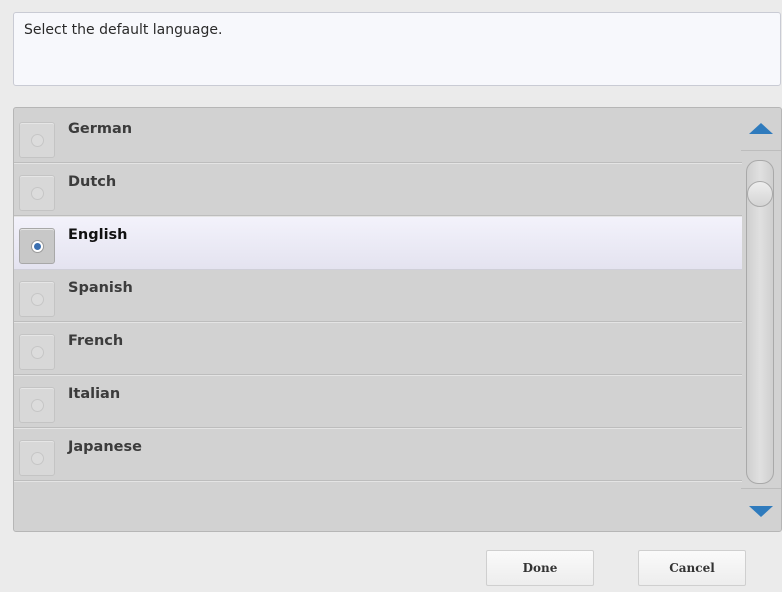 This screenshot has height=592, width=782. What do you see at coordinates (692, 568) in the screenshot?
I see `cancel-button: Cancel` at bounding box center [692, 568].